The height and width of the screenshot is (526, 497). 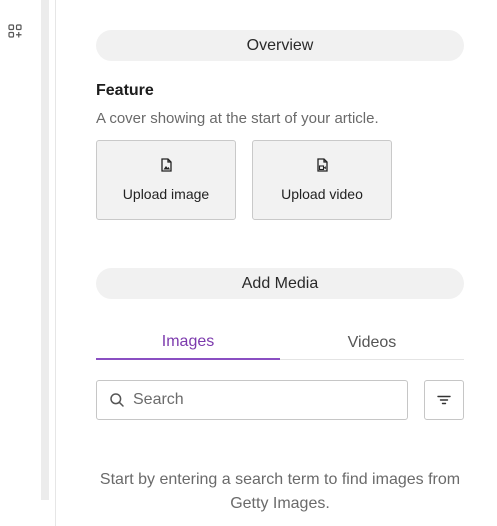 What do you see at coordinates (166, 194) in the screenshot?
I see `upload-image-label: Upload image` at bounding box center [166, 194].